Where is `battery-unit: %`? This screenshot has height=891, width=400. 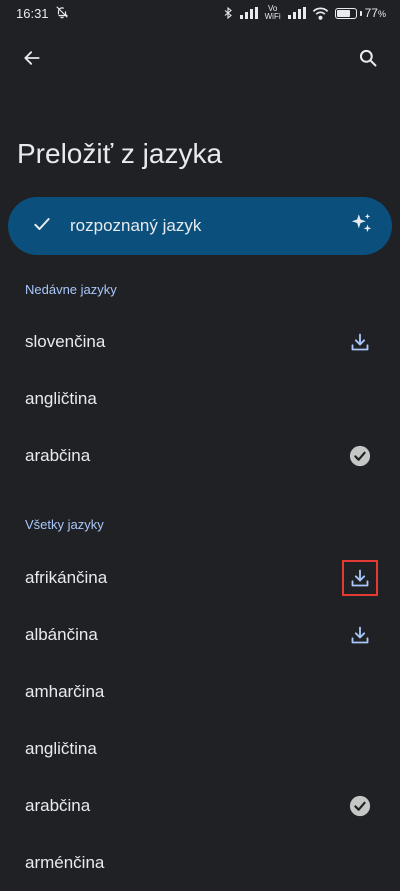
battery-unit: % is located at coordinates (381, 14).